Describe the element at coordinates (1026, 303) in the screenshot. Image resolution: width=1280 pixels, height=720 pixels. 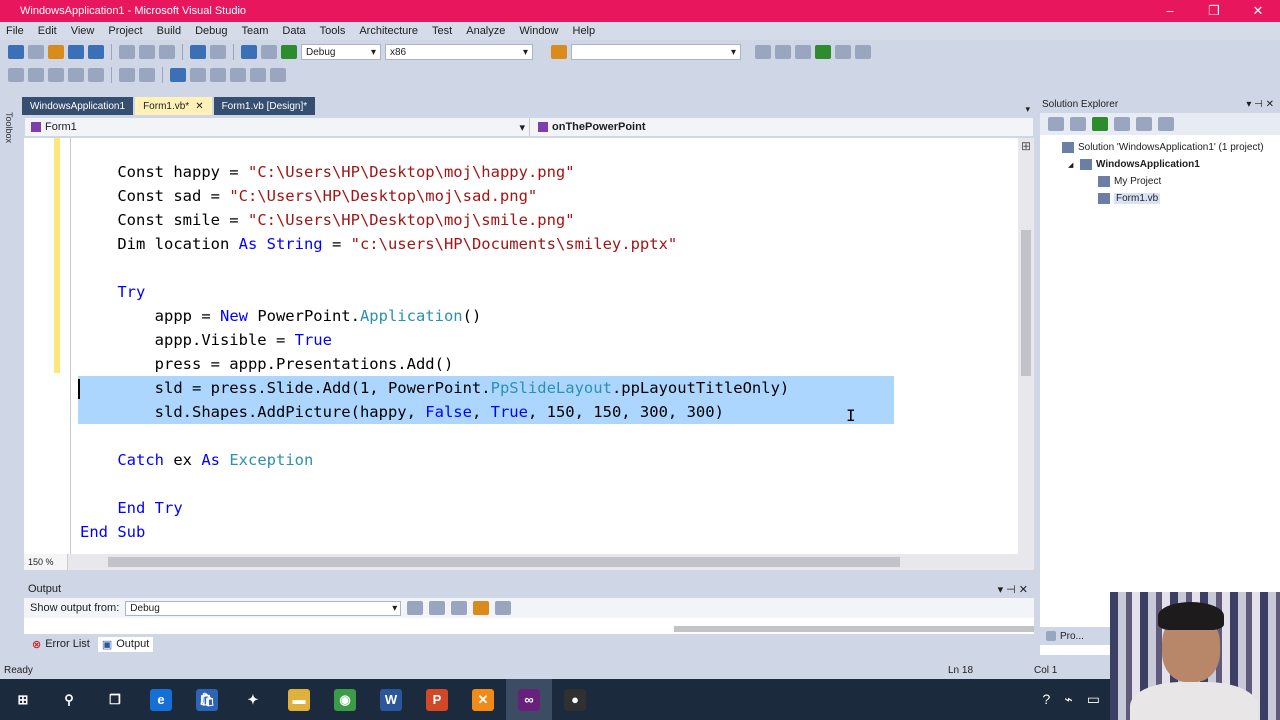
I see `scrollbar-thumb` at that location.